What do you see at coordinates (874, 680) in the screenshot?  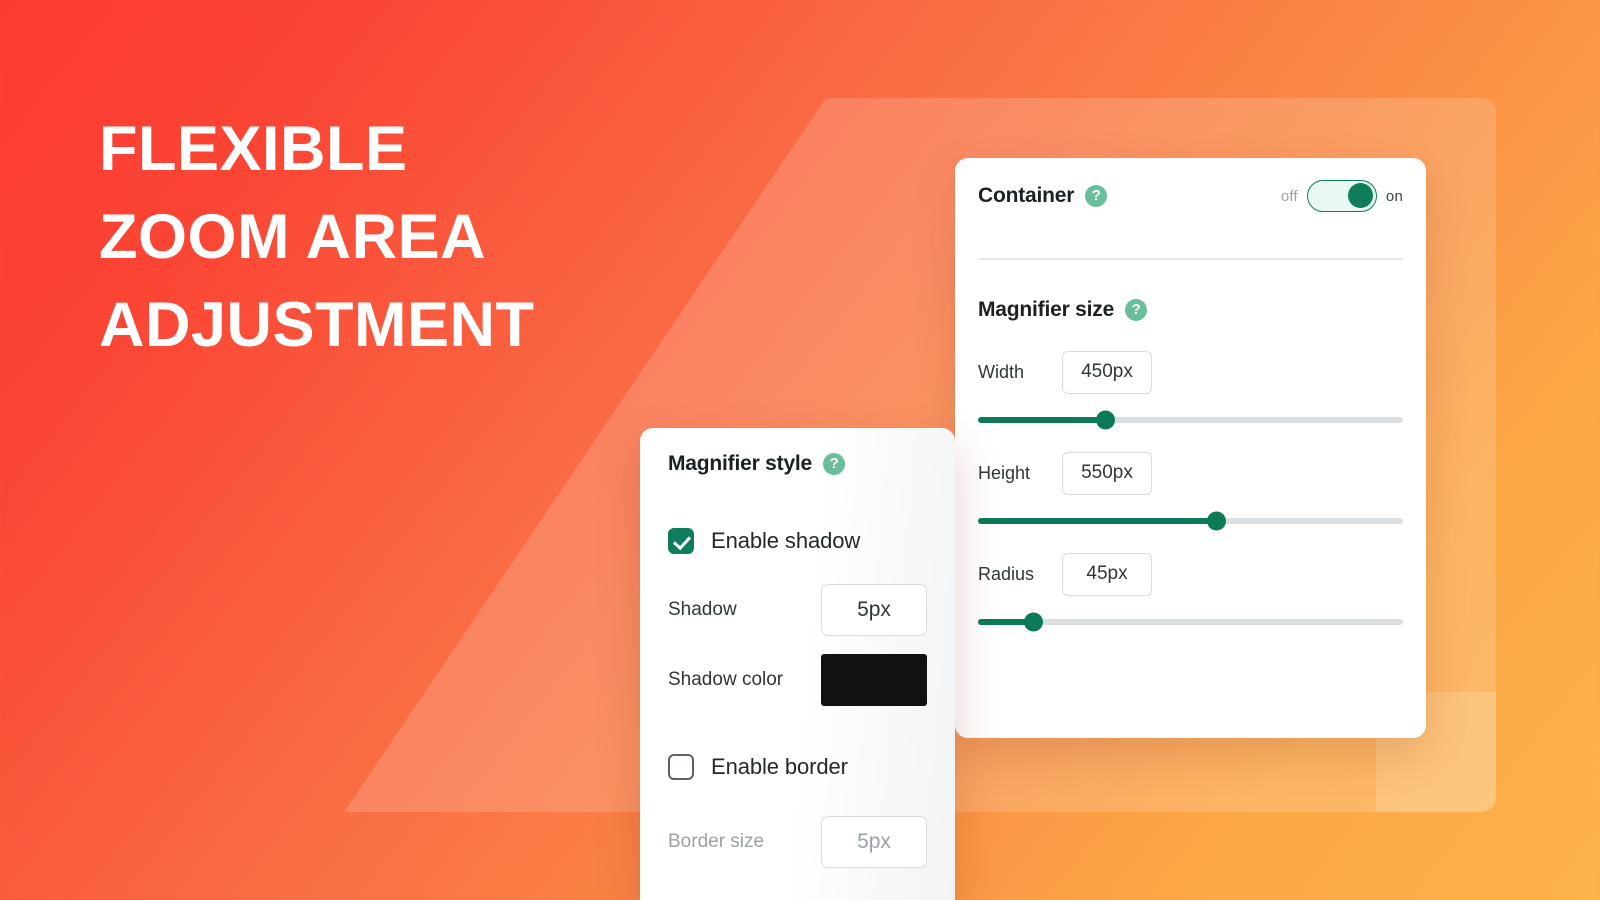 I see `shadow-color-swatch` at bounding box center [874, 680].